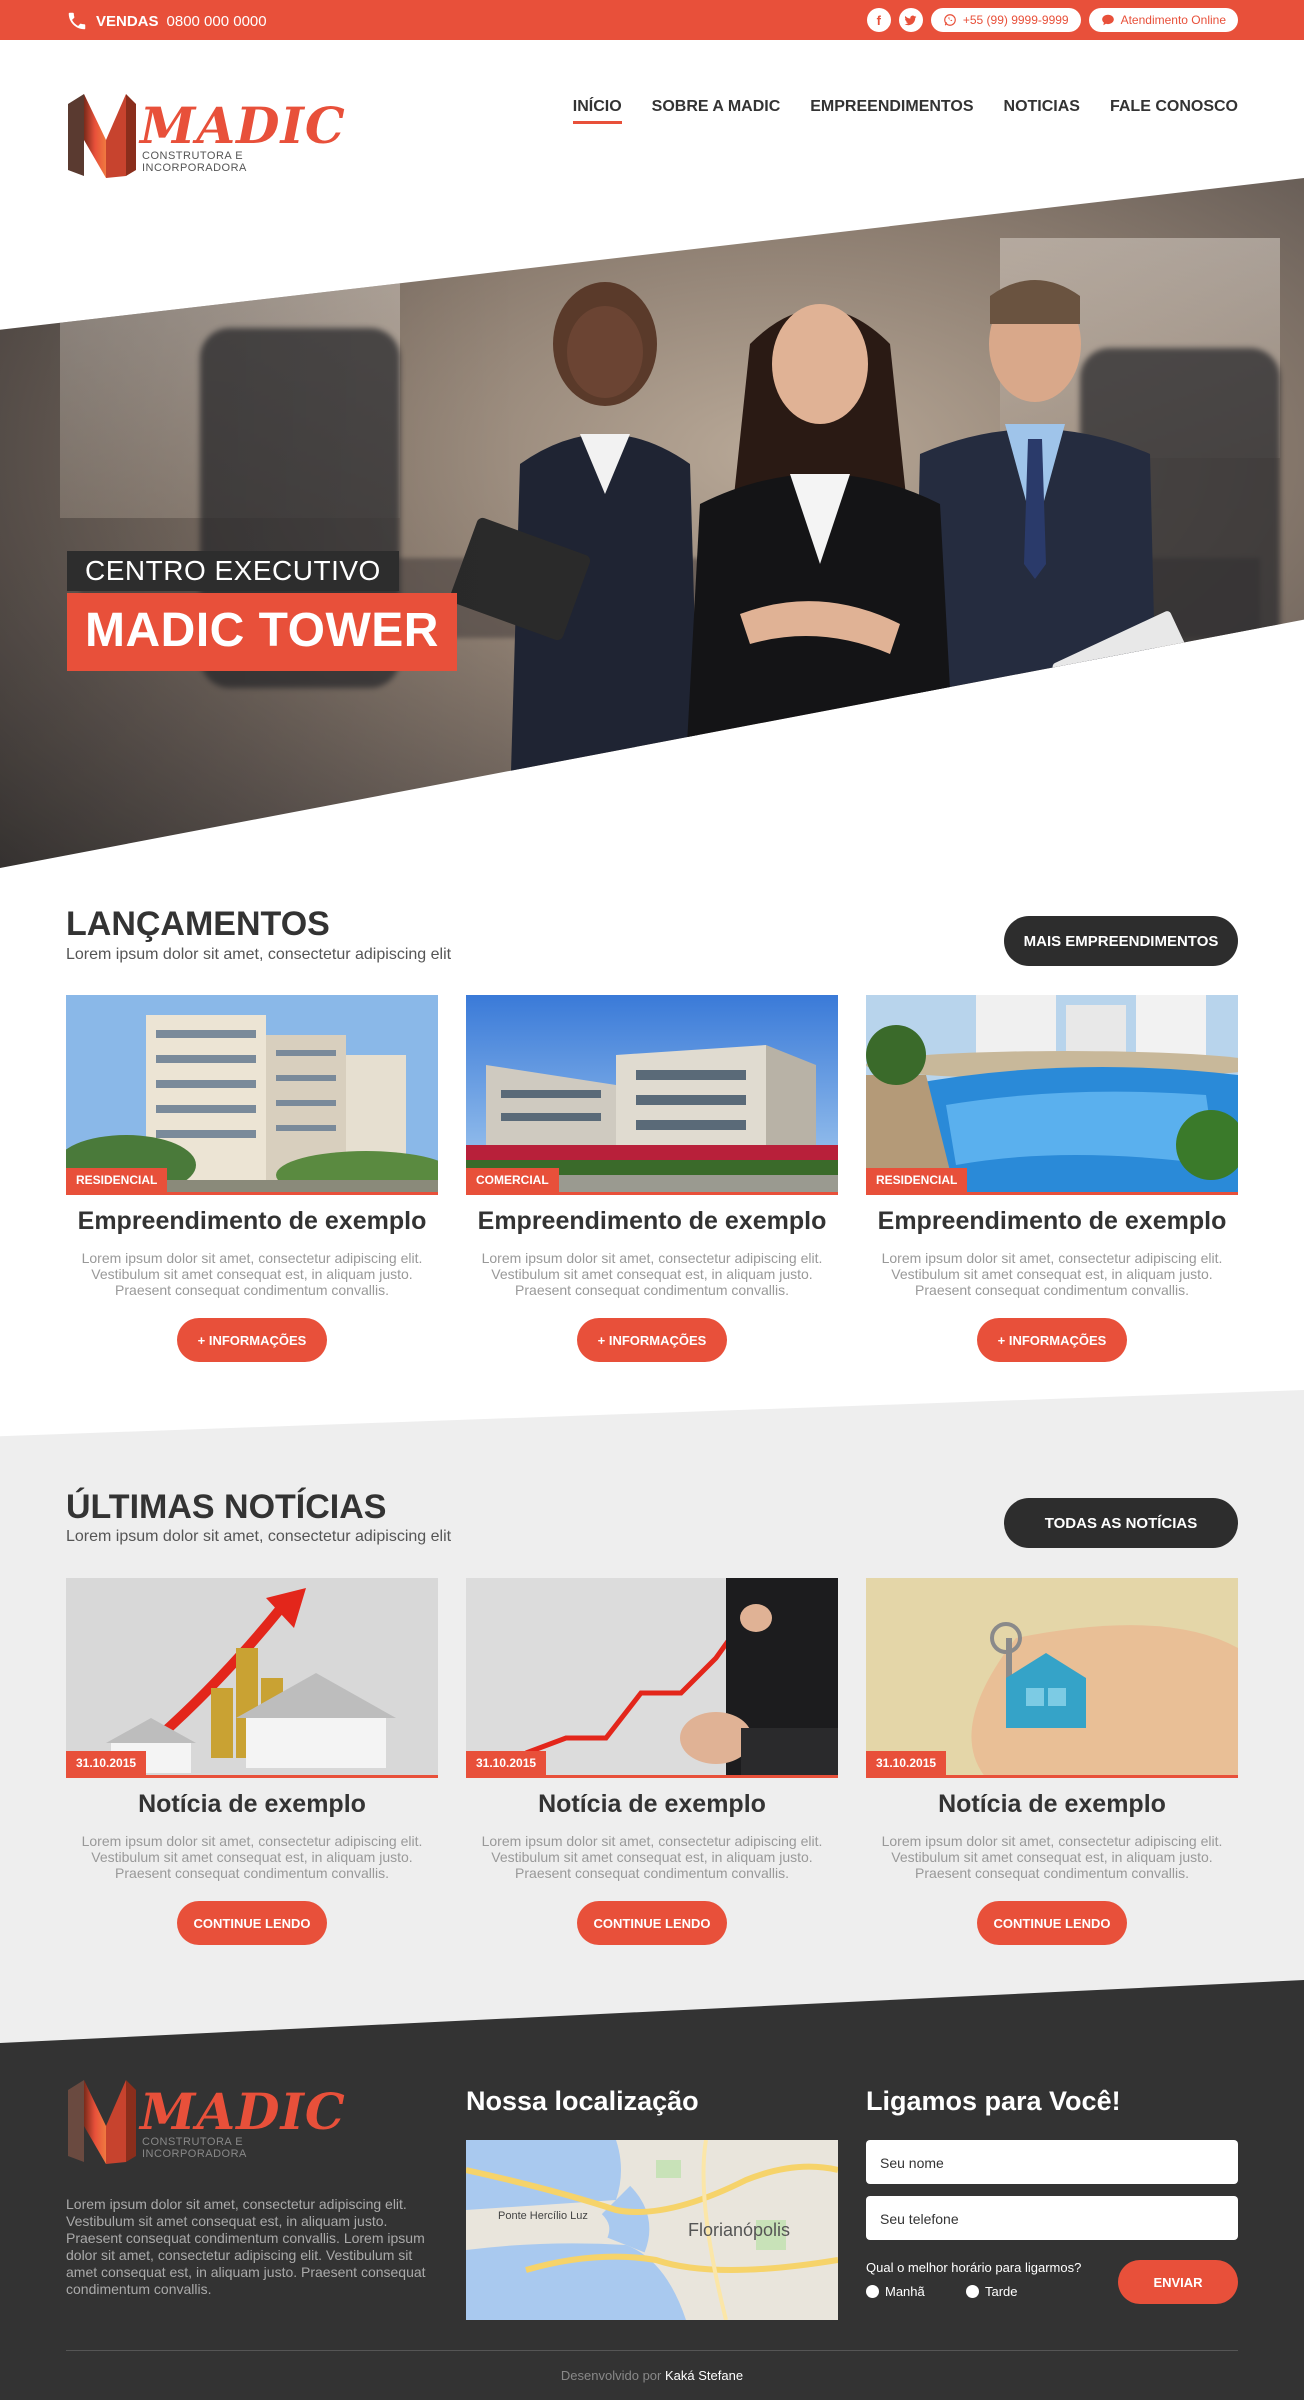 This screenshot has height=2400, width=1304. Describe the element at coordinates (950, 20) in the screenshot. I see `whatsapp-icon` at that location.